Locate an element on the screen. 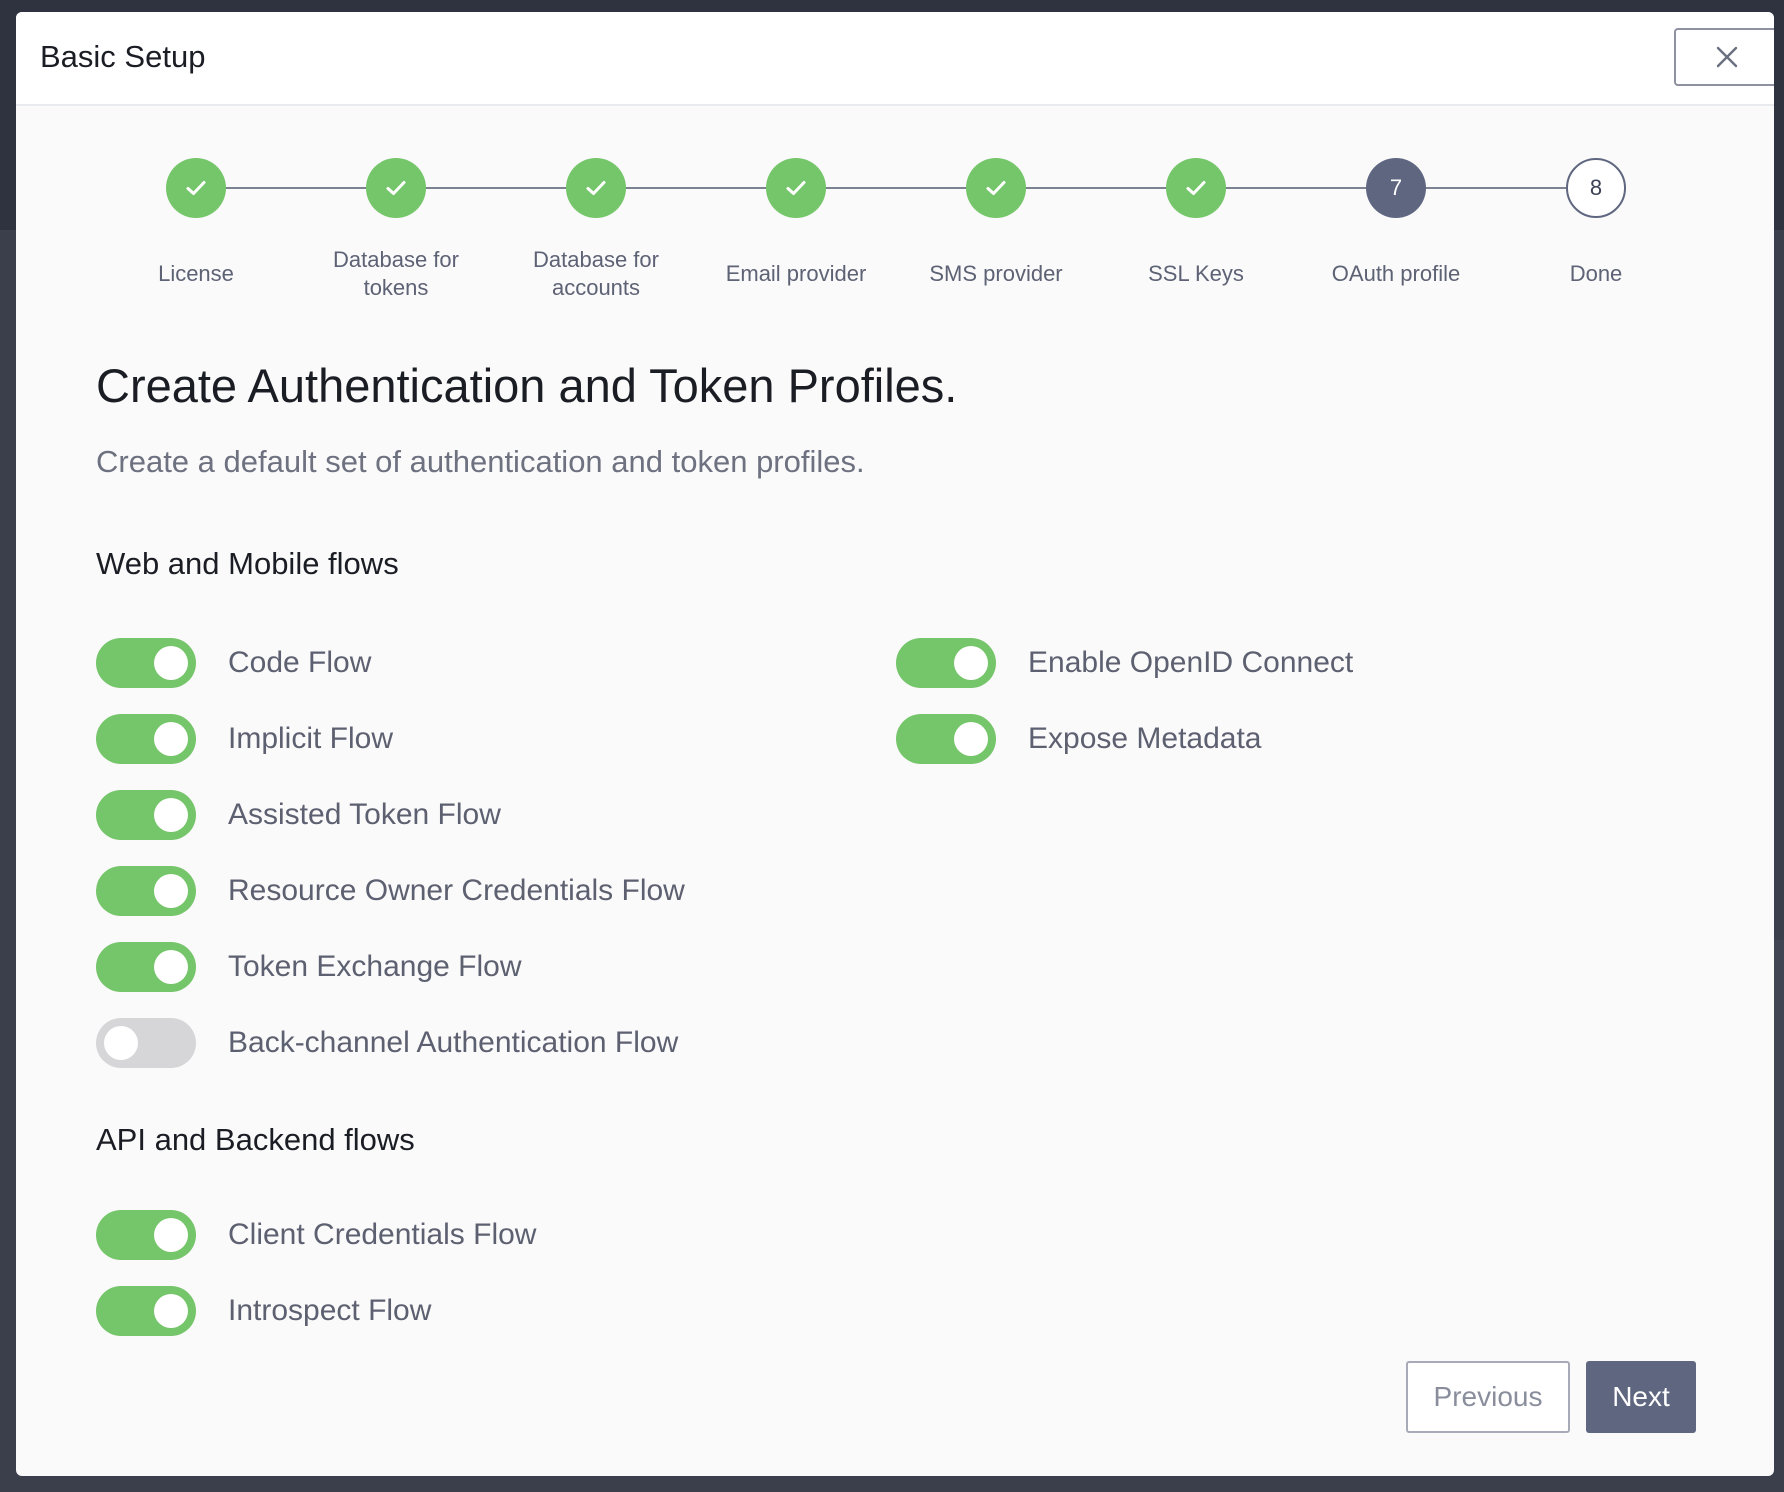  section-title-api-backend: API and Backend flows is located at coordinates (255, 1139).